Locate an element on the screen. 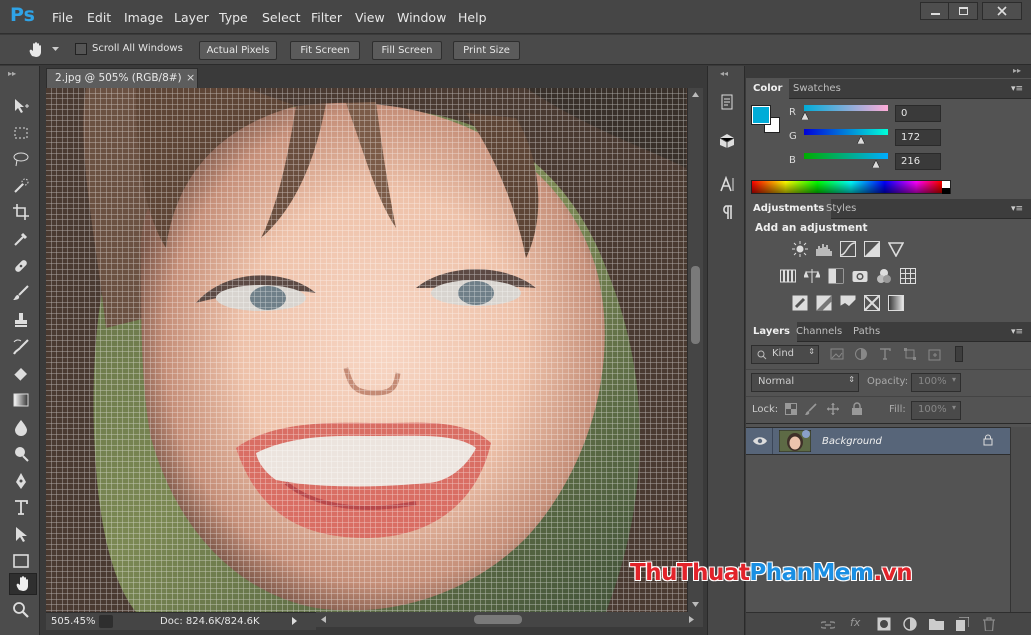 The height and width of the screenshot is (635, 1031). filter-adjustment-icon is located at coordinates (861, 354).